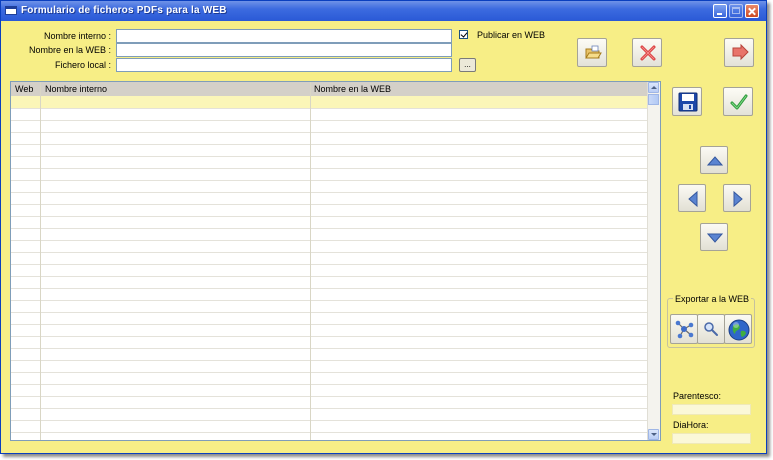 The width and height of the screenshot is (773, 460). I want to click on fichero-local-input, so click(284, 65).